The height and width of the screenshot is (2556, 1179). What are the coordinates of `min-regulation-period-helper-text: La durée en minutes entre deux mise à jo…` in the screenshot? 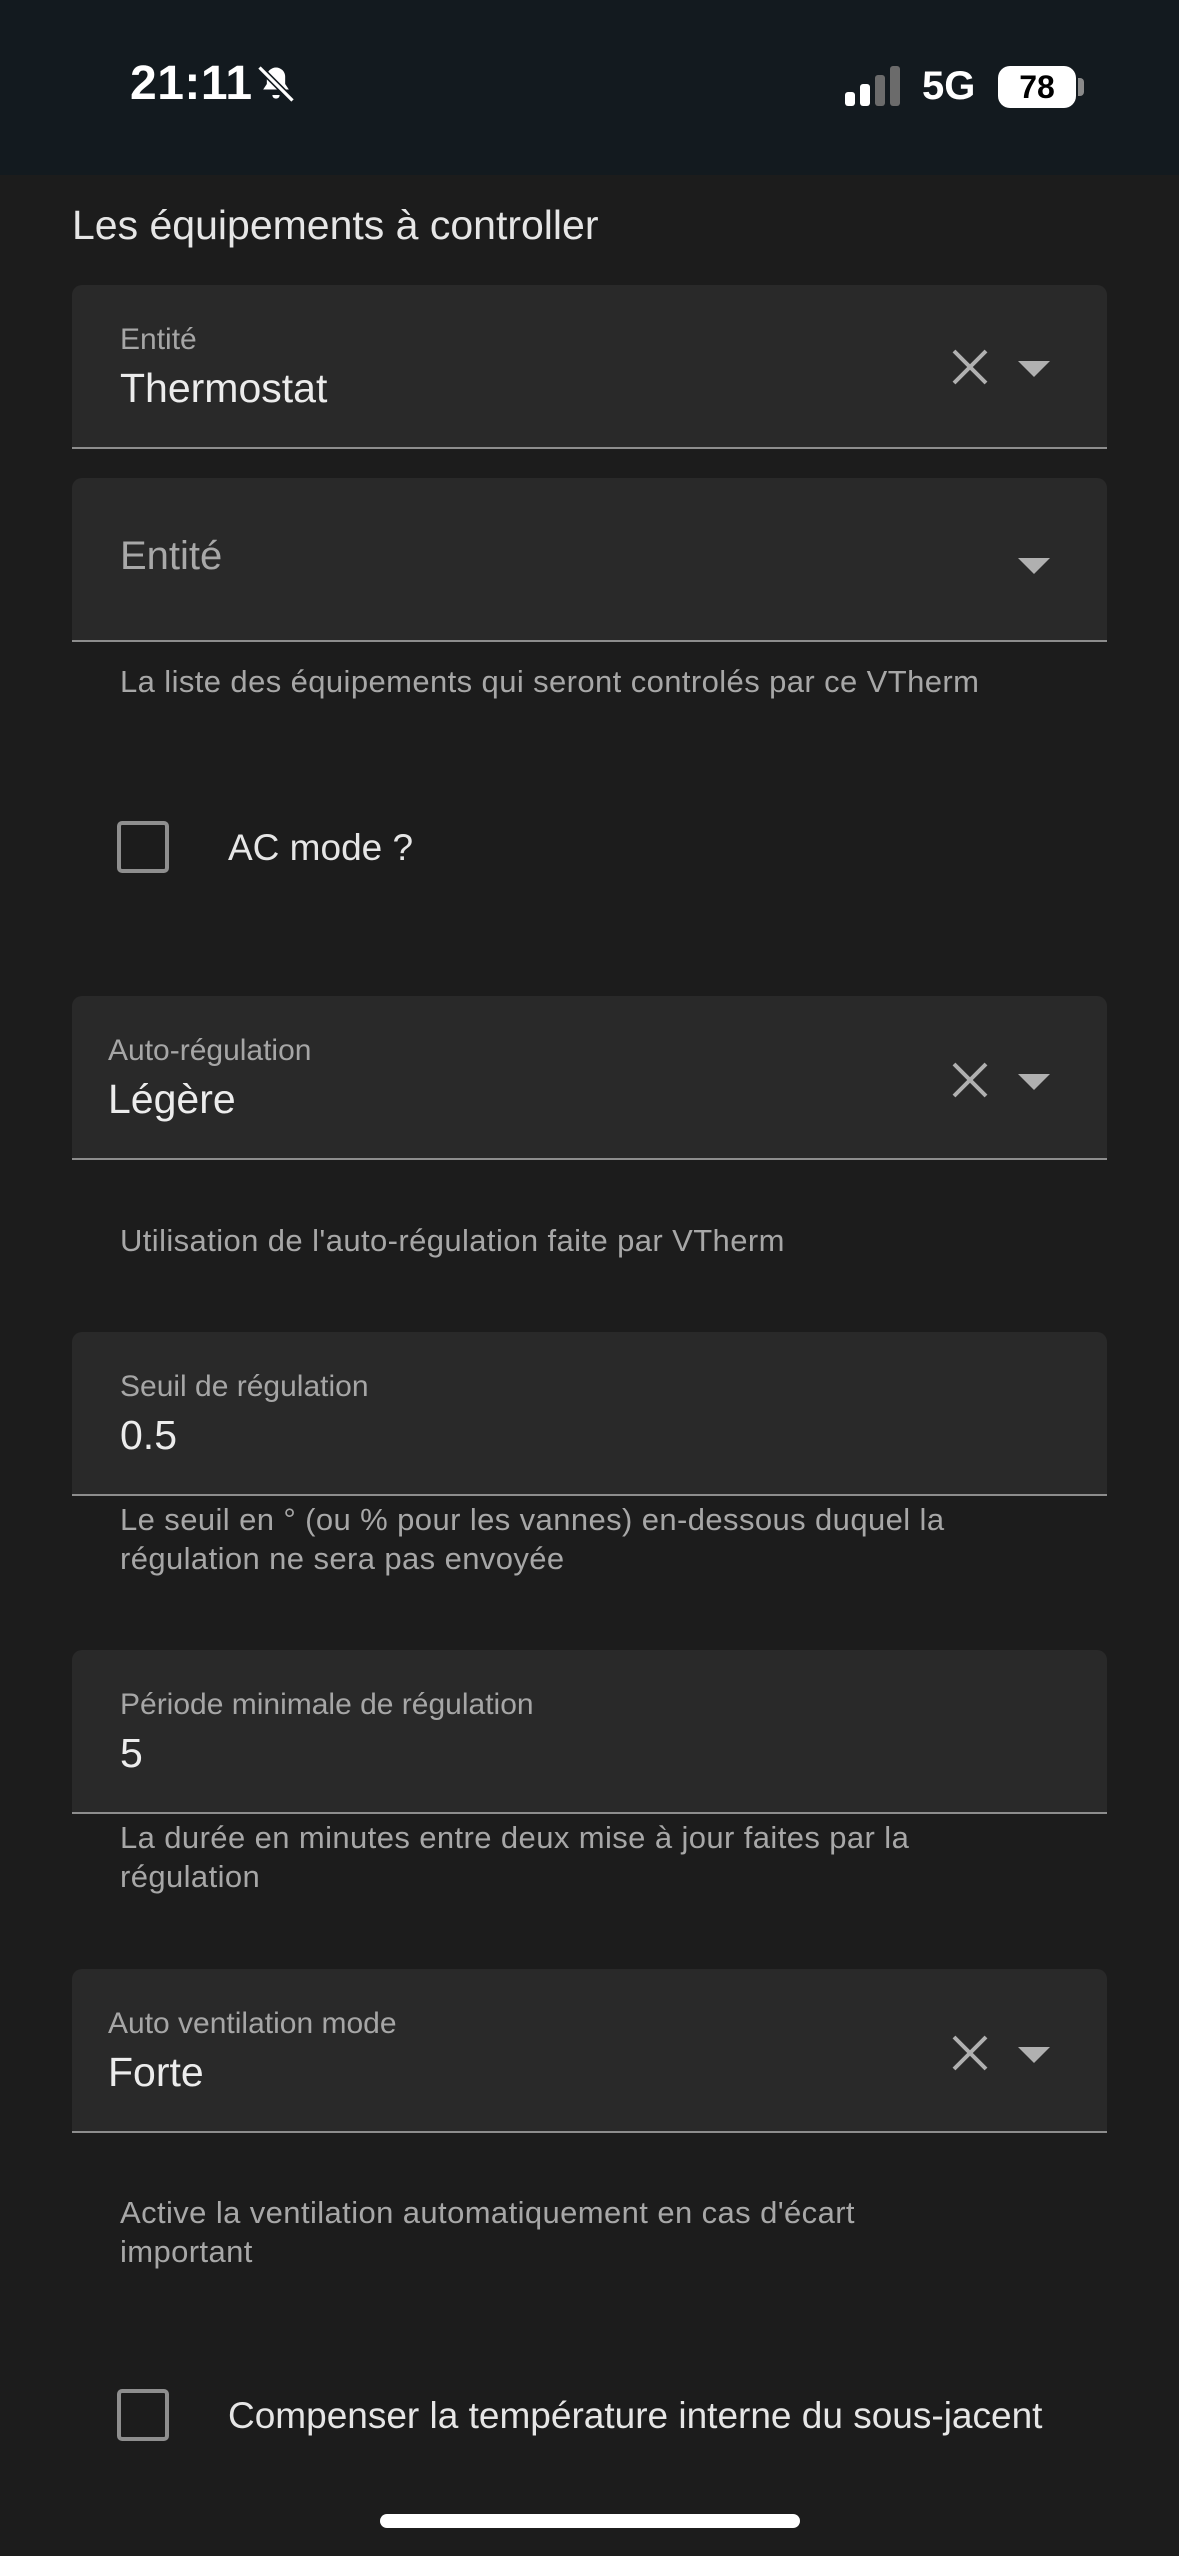 It's located at (600, 1857).